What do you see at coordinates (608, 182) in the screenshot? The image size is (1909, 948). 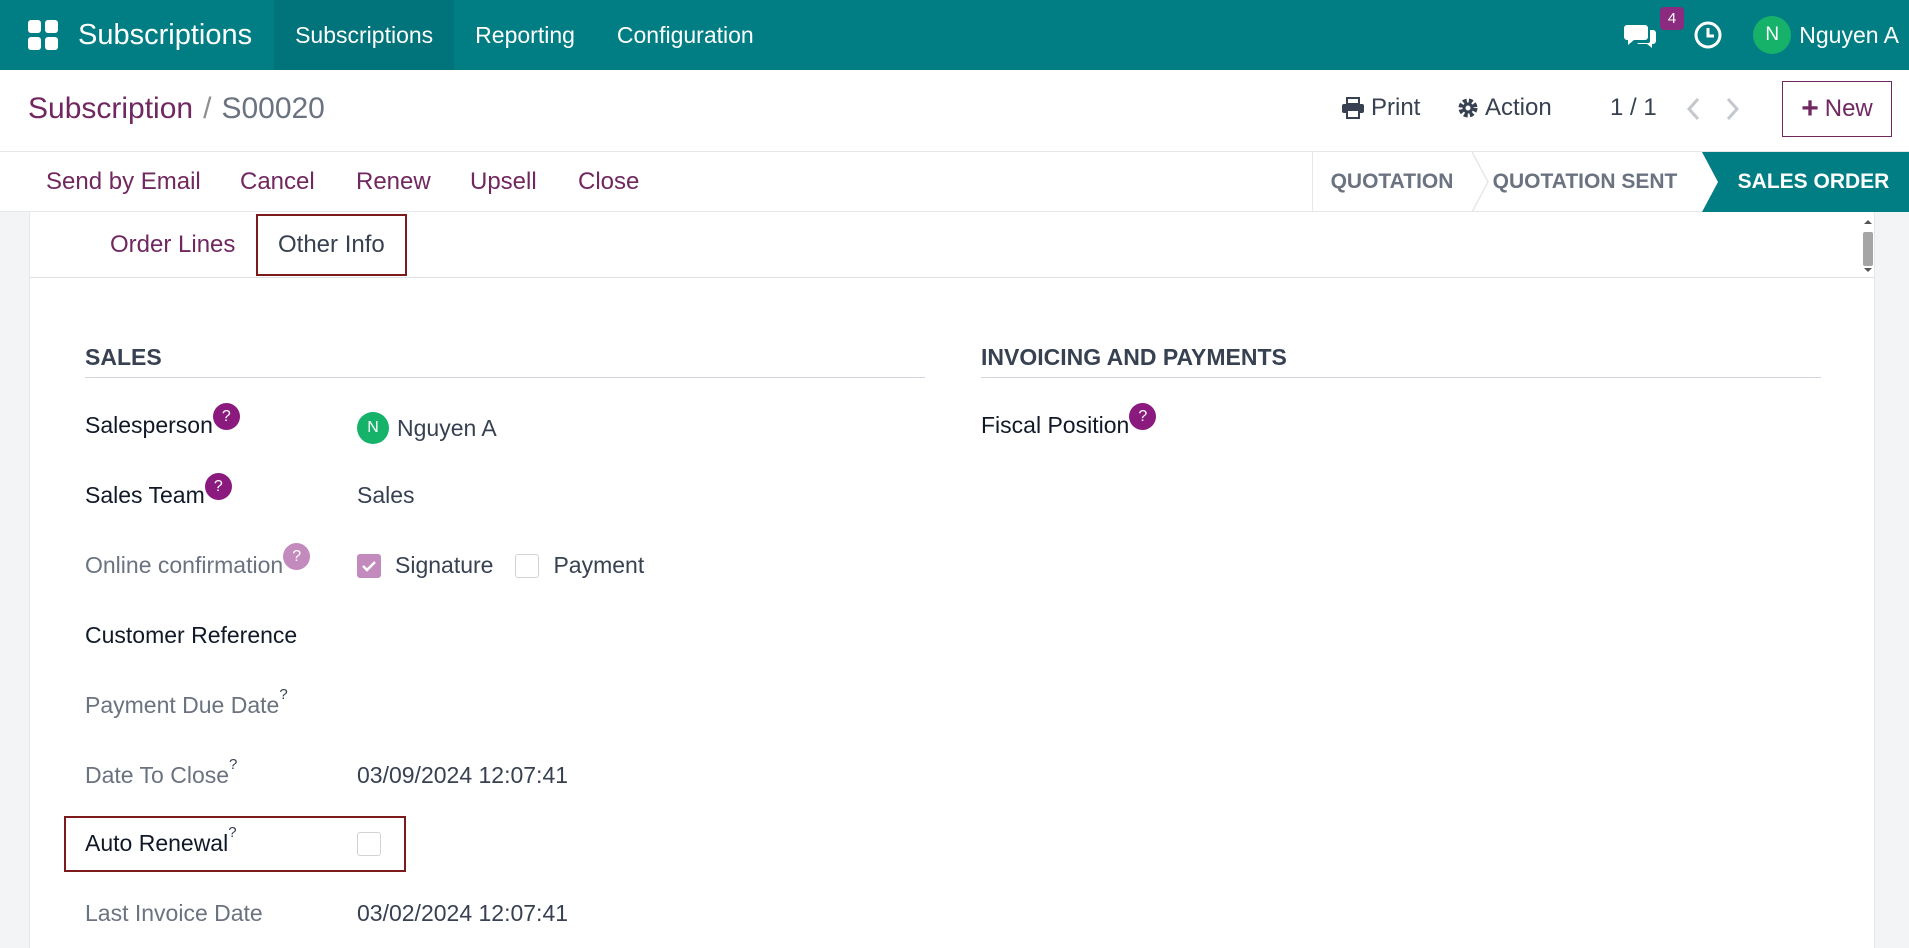 I see `close-button: Close` at bounding box center [608, 182].